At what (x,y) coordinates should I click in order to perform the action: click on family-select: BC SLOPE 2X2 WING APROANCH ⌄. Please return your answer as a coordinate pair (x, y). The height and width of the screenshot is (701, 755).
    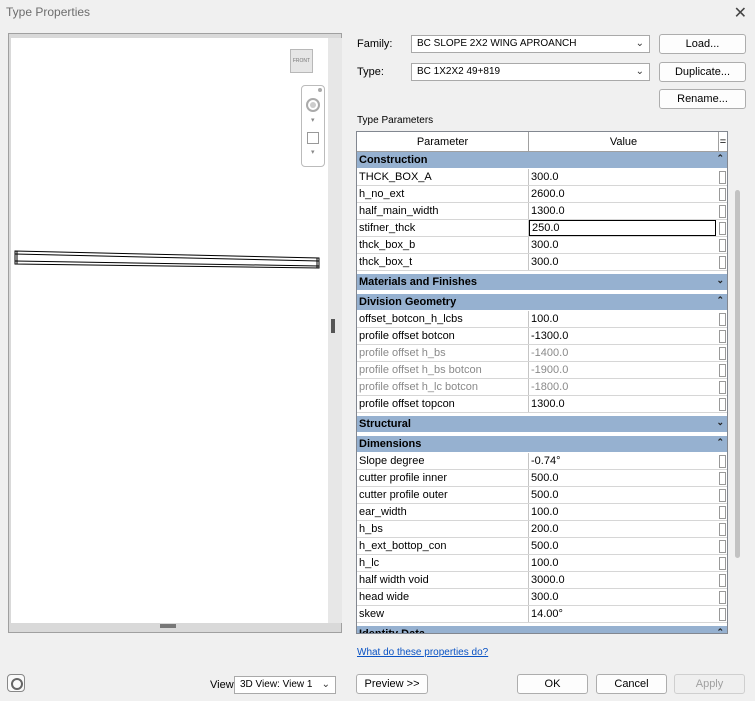
    Looking at the image, I should click on (530, 44).